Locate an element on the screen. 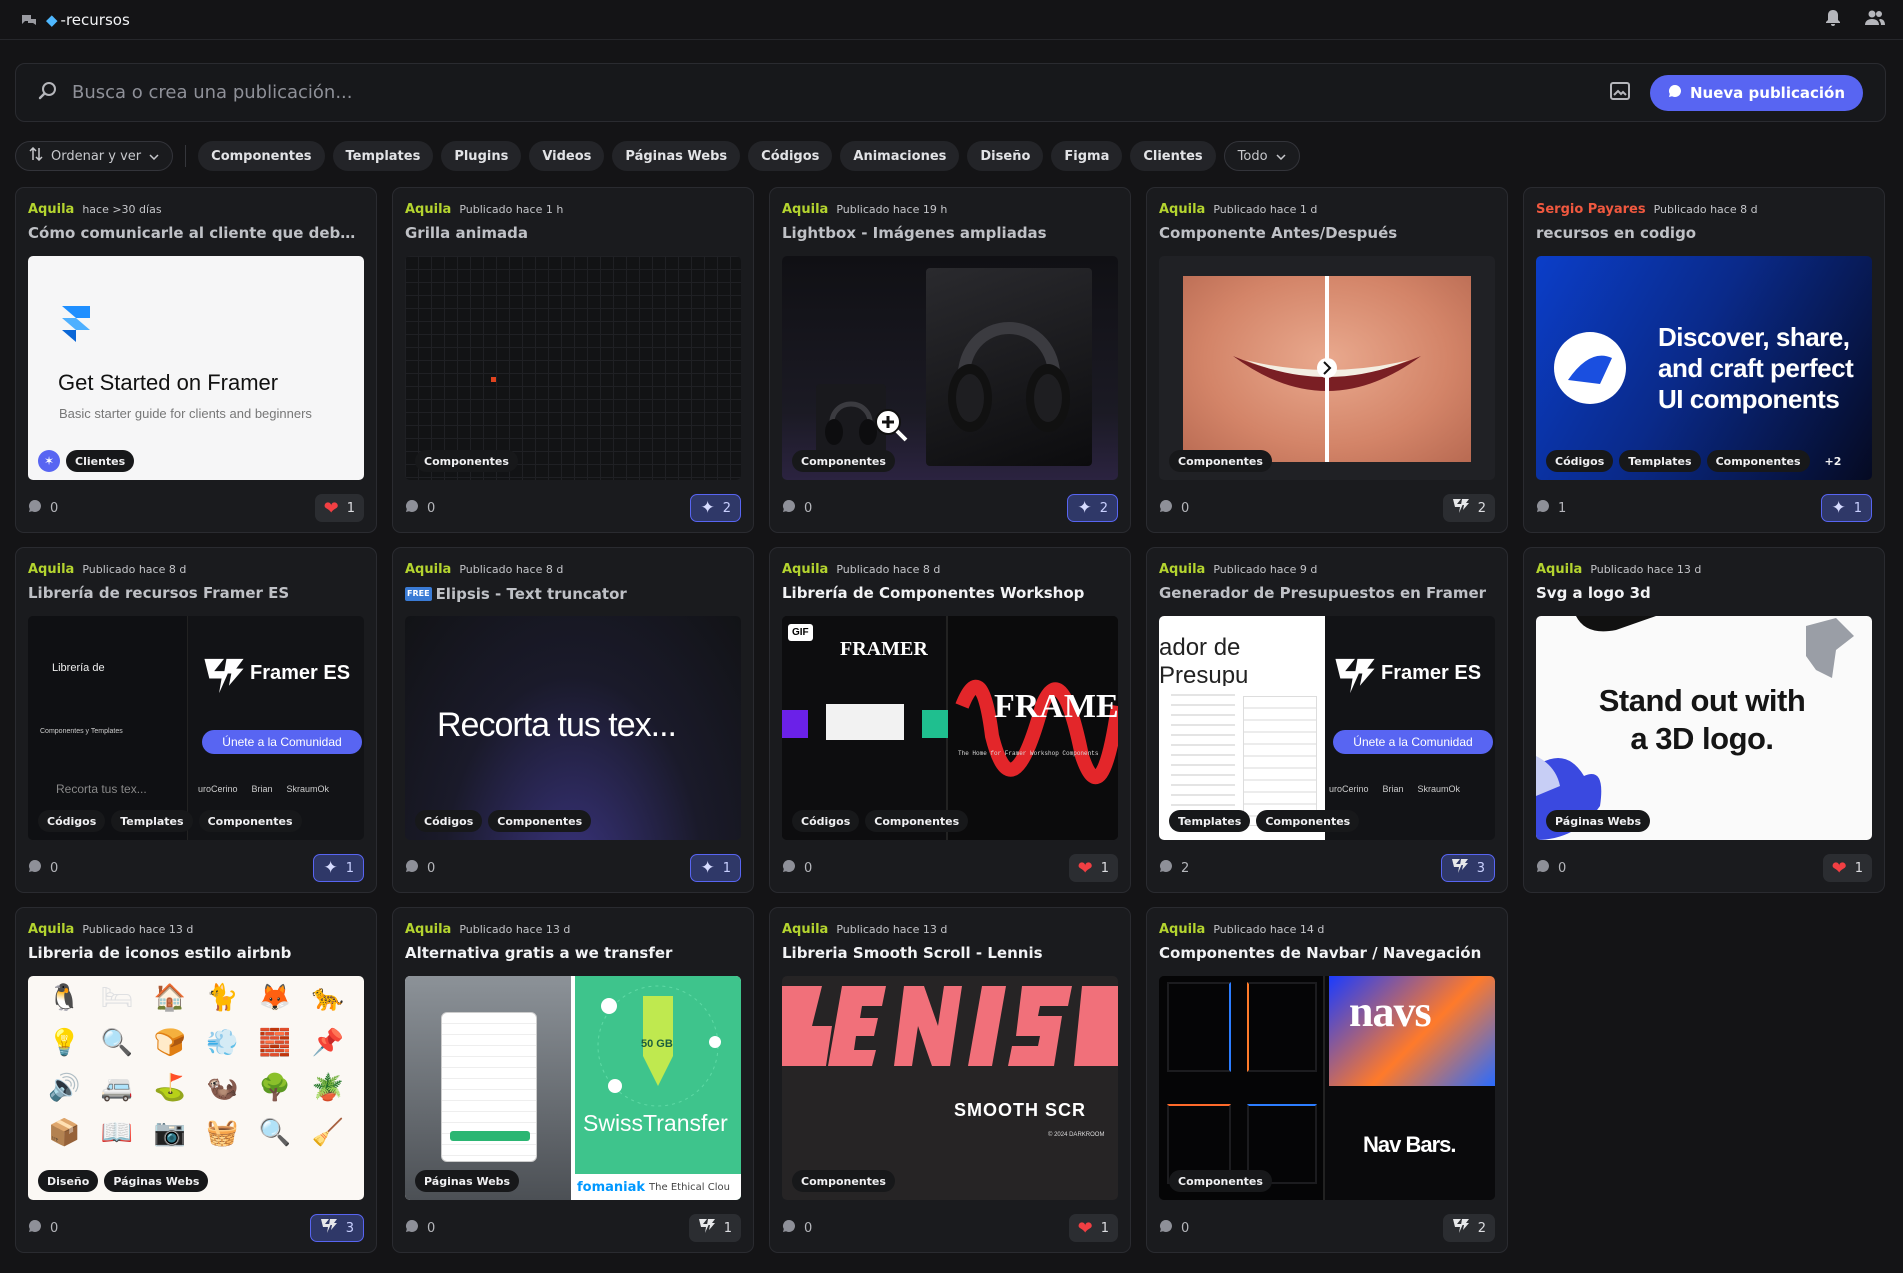 This screenshot has height=1273, width=1903. post-time: Publicado hace 13 d is located at coordinates (892, 929).